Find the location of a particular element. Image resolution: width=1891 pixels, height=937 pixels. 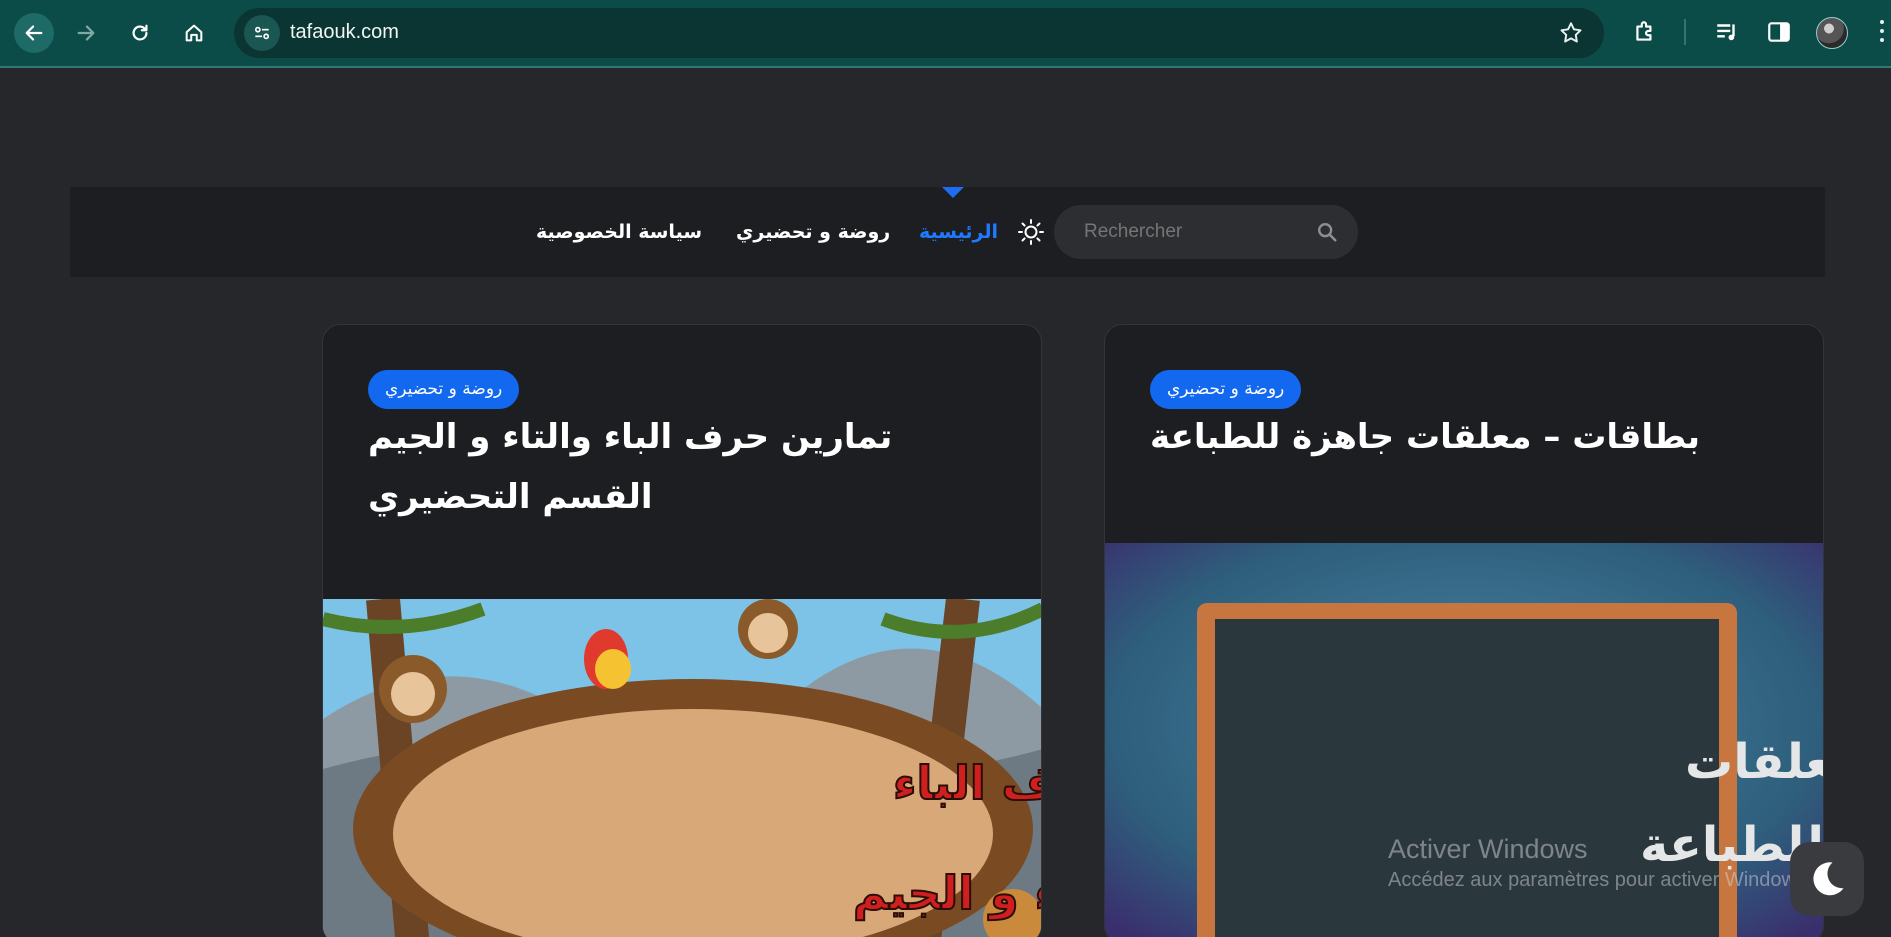

extensions-icon is located at coordinates (1644, 31).